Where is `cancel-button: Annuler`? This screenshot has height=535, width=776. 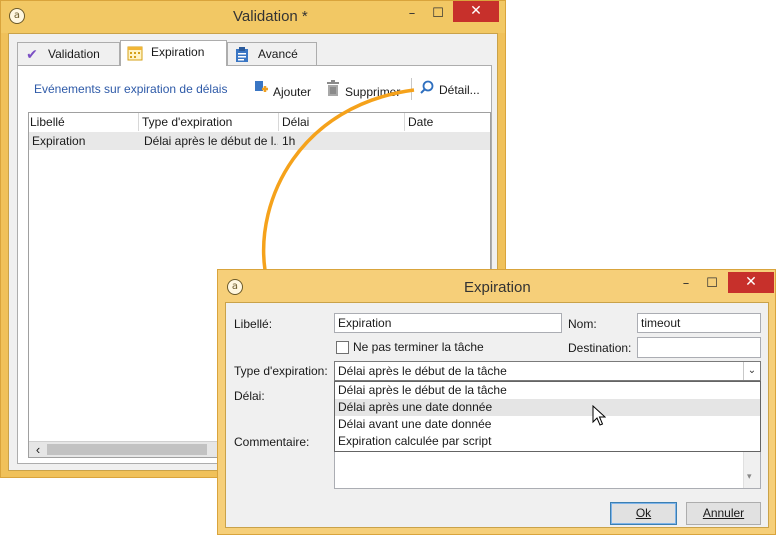
cancel-button: Annuler is located at coordinates (723, 513).